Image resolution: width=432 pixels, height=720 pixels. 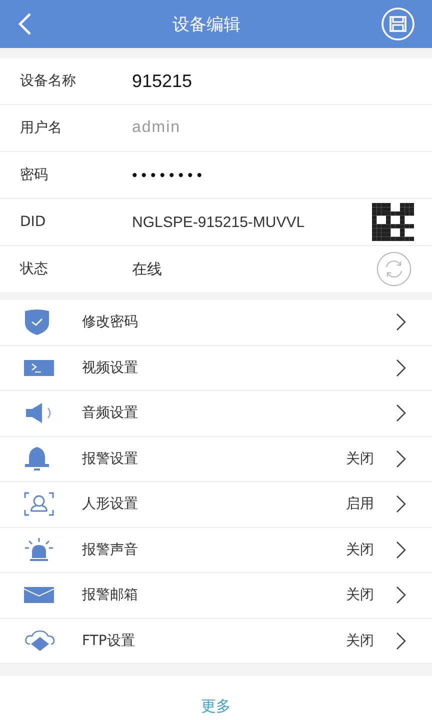 What do you see at coordinates (163, 81) in the screenshot?
I see `field-value: 915215` at bounding box center [163, 81].